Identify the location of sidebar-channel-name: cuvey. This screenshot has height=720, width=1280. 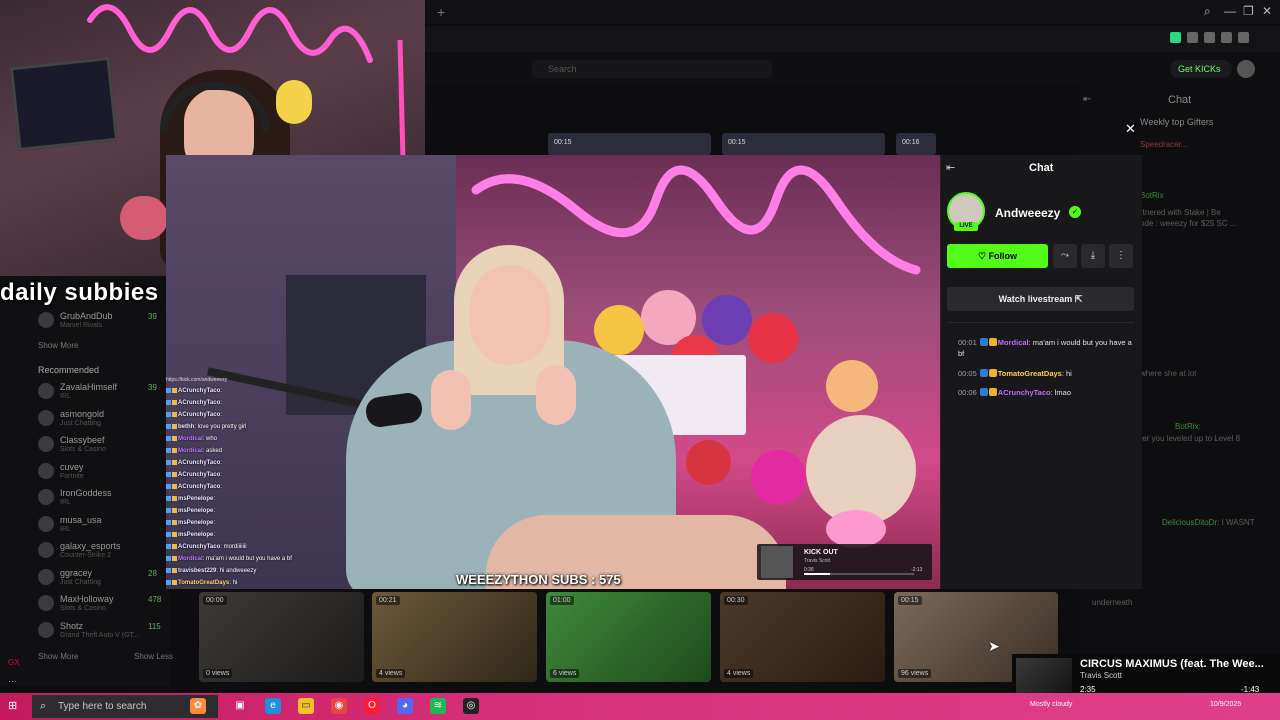
(72, 467).